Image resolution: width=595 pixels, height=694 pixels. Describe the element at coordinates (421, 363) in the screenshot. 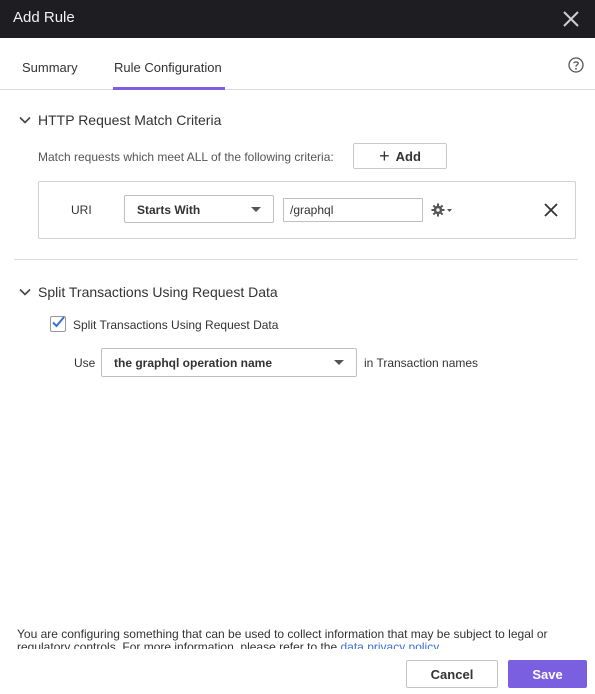

I see `transaction-names-suffix: in Transaction names` at that location.